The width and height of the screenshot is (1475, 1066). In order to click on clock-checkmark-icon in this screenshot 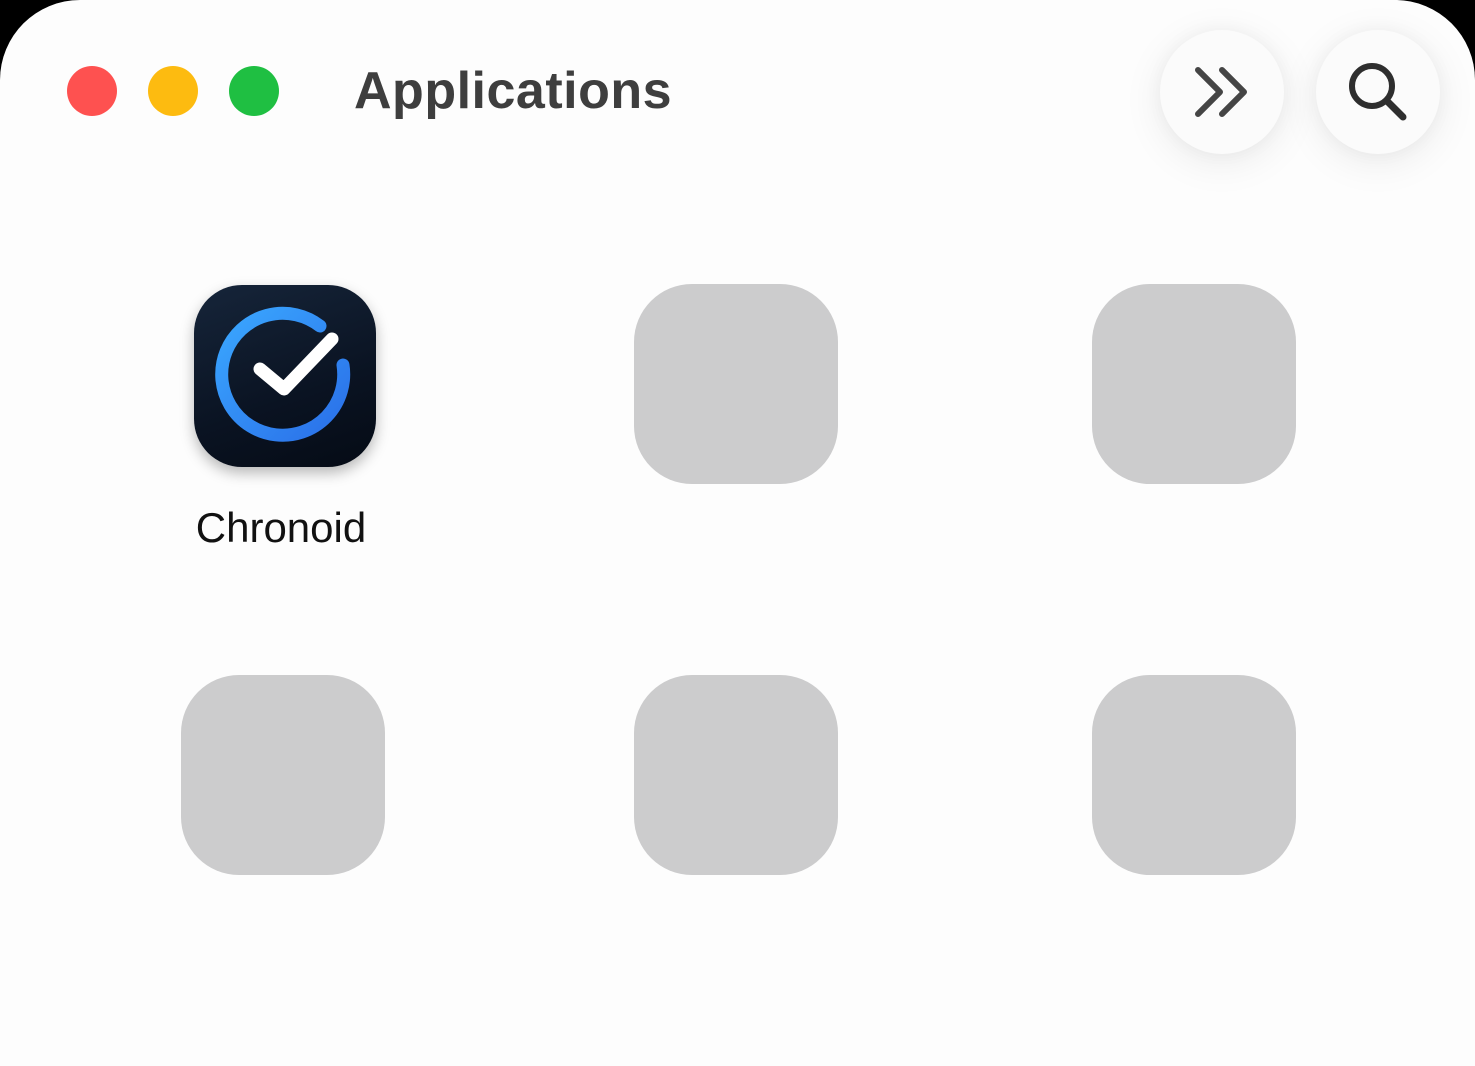, I will do `click(283, 374)`.